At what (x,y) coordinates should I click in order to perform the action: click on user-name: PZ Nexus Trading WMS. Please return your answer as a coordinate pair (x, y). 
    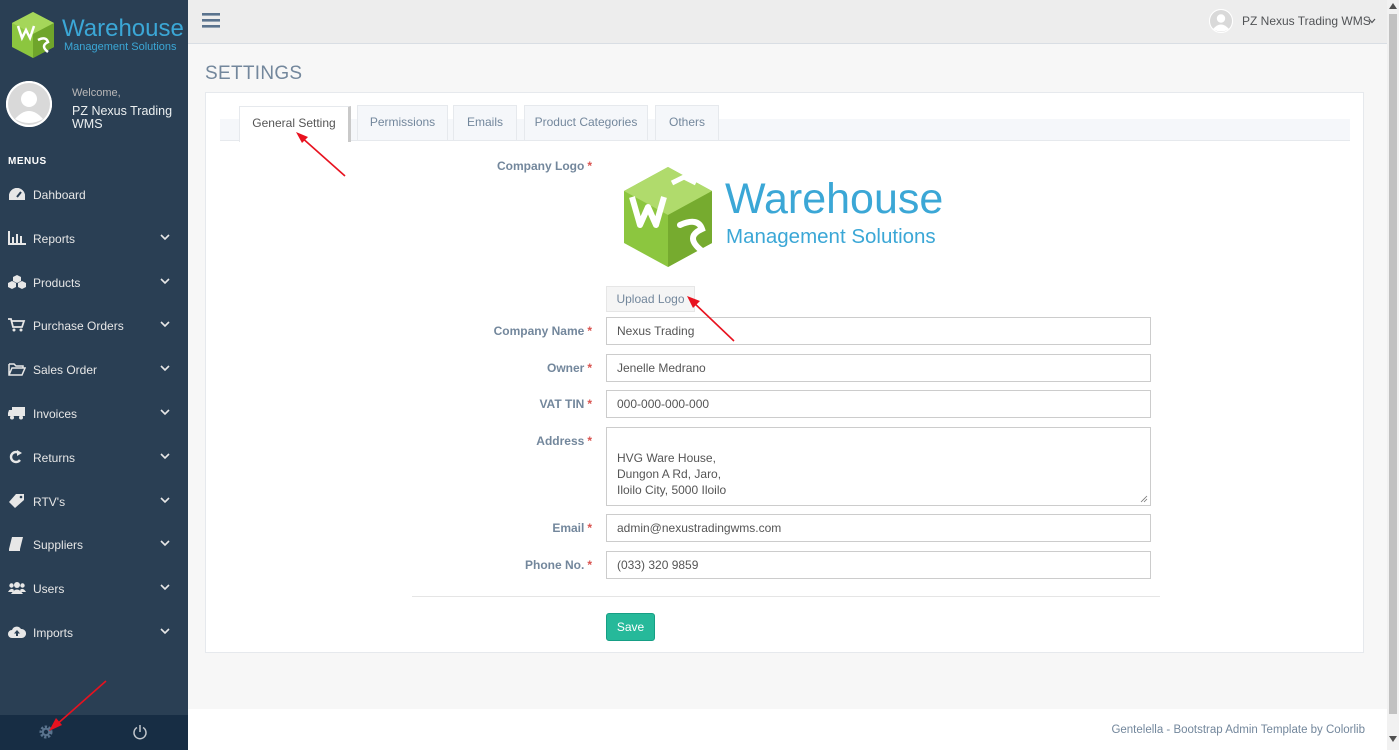
    Looking at the image, I should click on (1306, 21).